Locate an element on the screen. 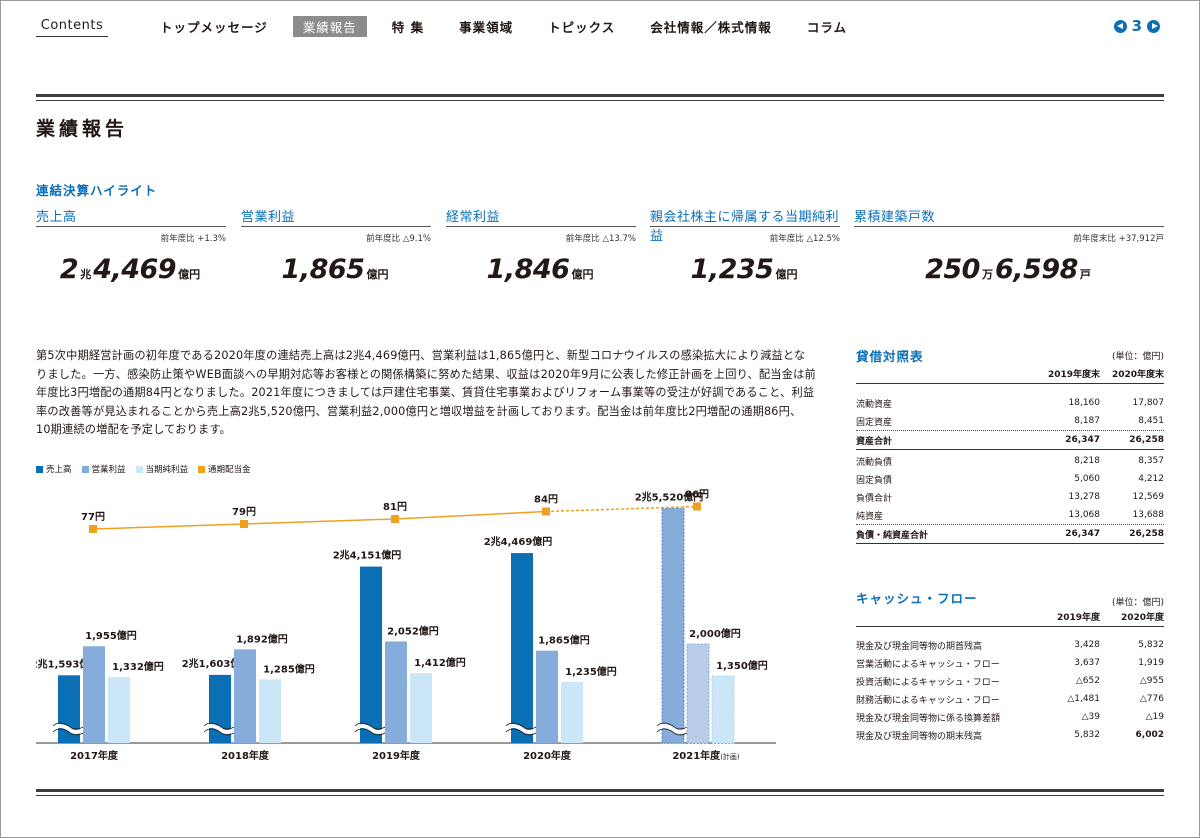  kpi-value: 1,846 億円 is located at coordinates (540, 269).